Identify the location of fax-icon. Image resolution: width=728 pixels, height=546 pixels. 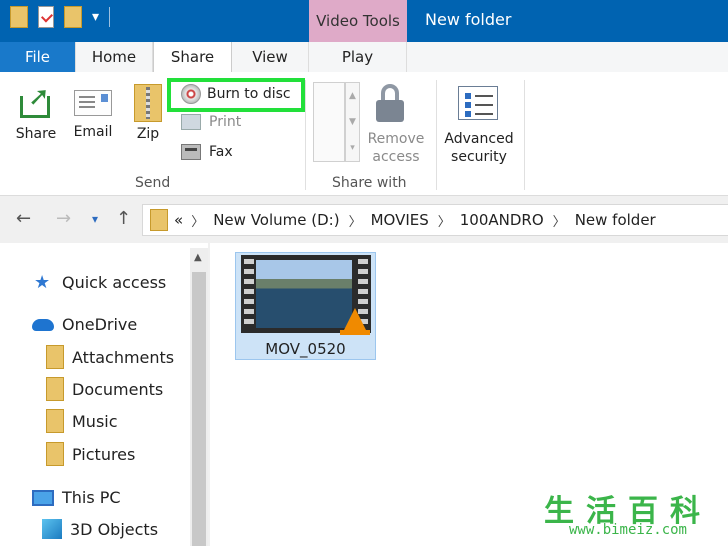
(191, 152).